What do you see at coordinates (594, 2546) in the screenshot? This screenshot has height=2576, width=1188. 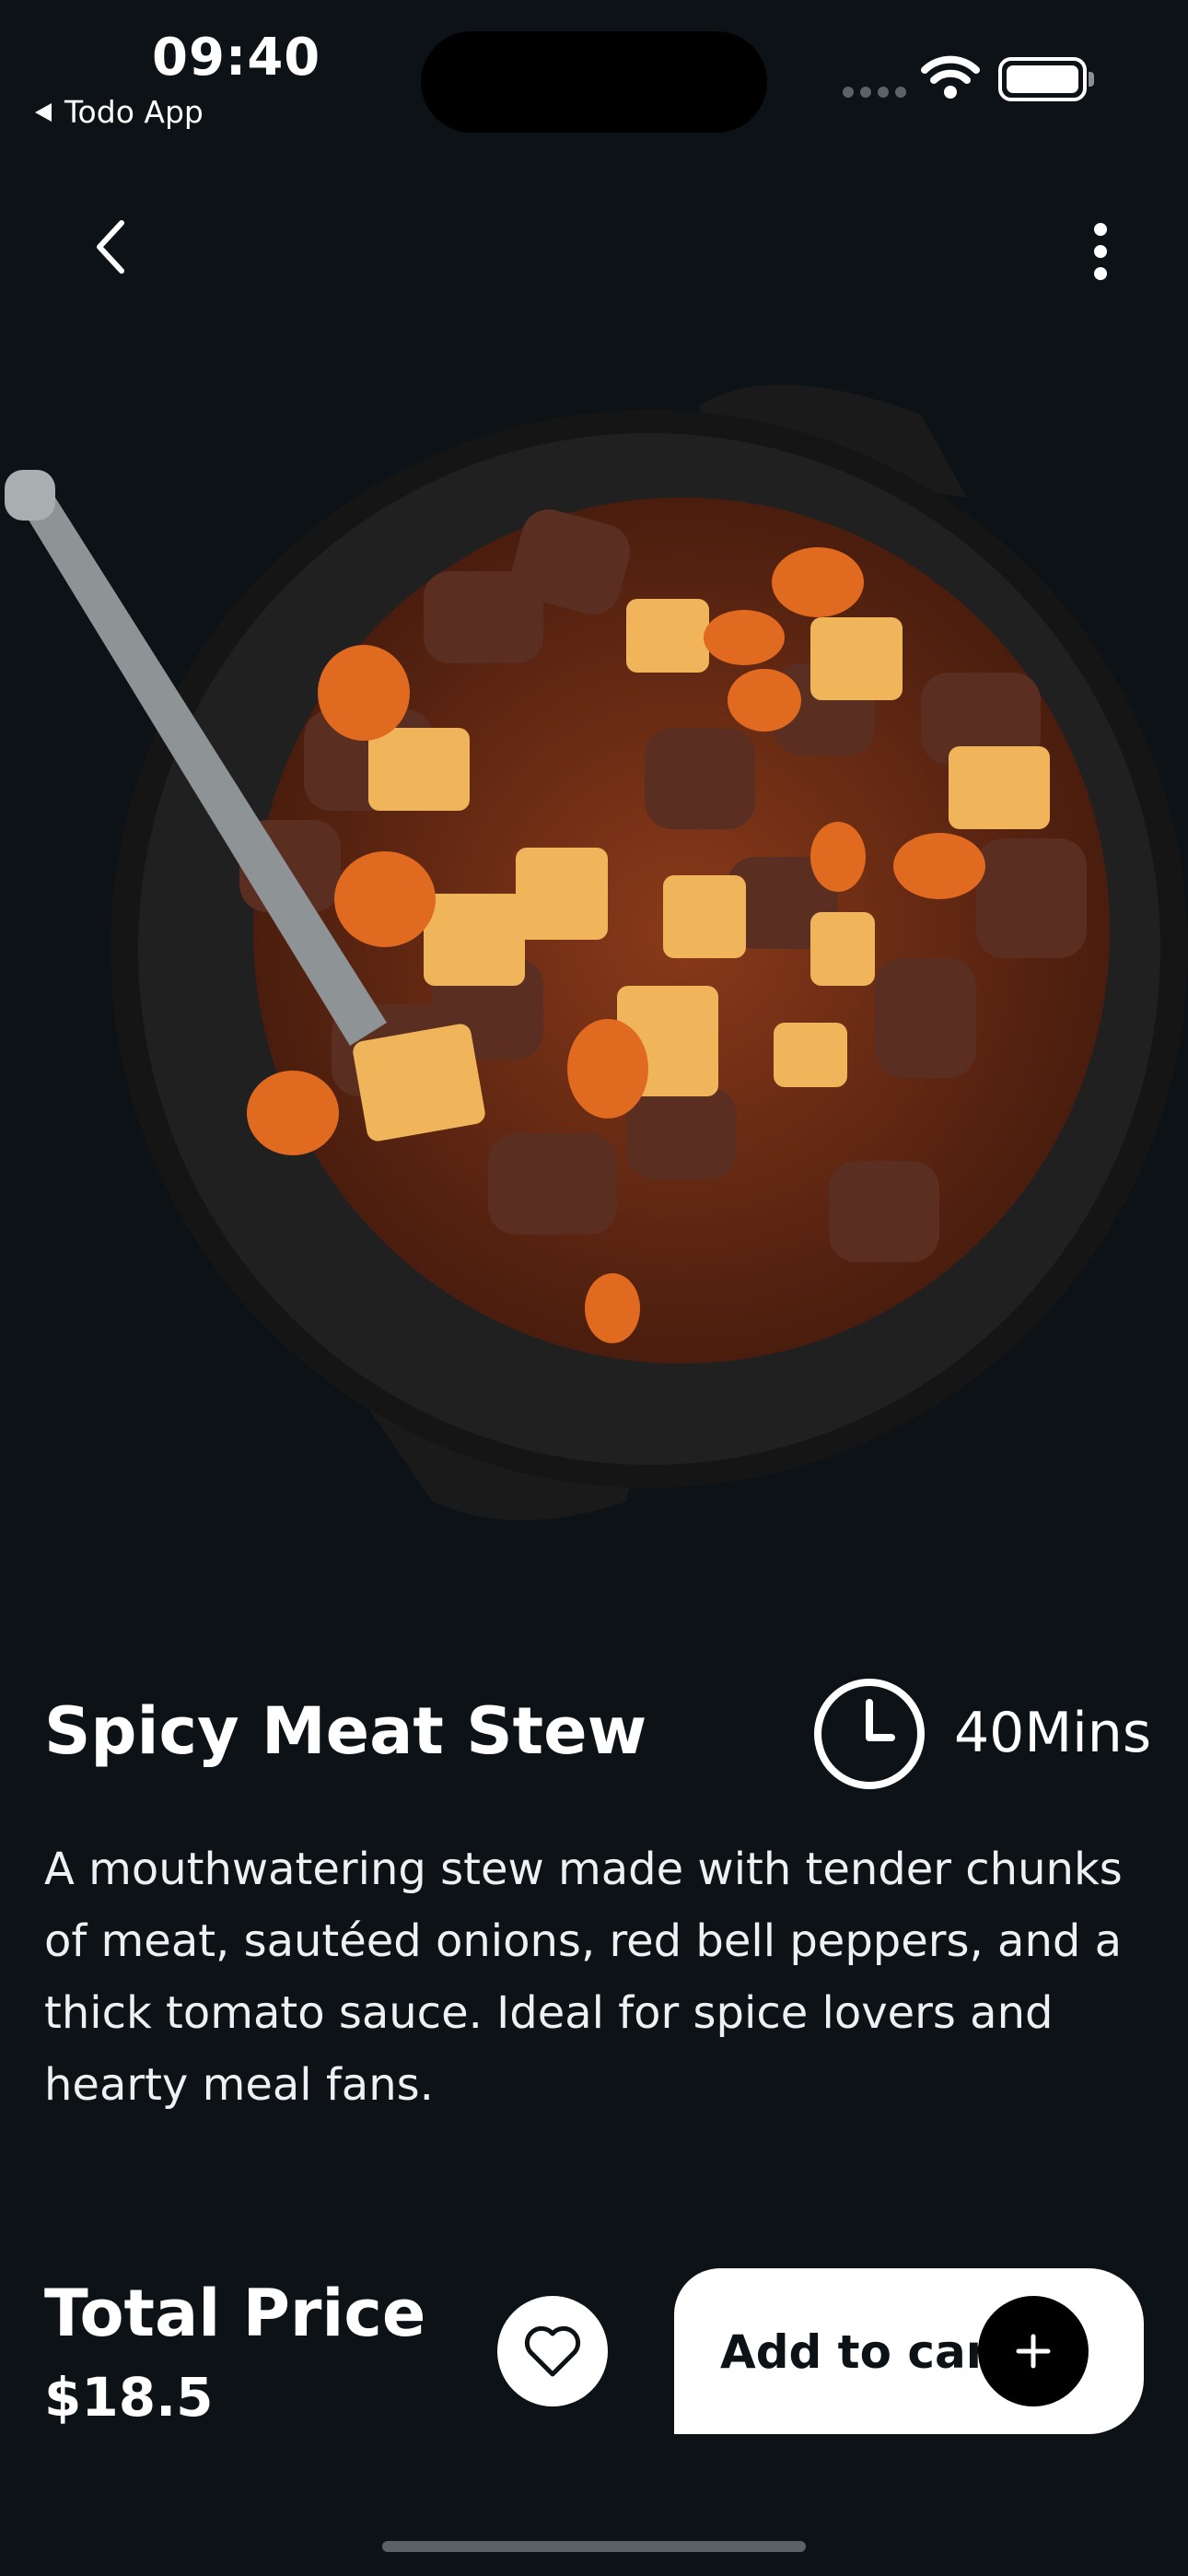 I see `home-indicator` at bounding box center [594, 2546].